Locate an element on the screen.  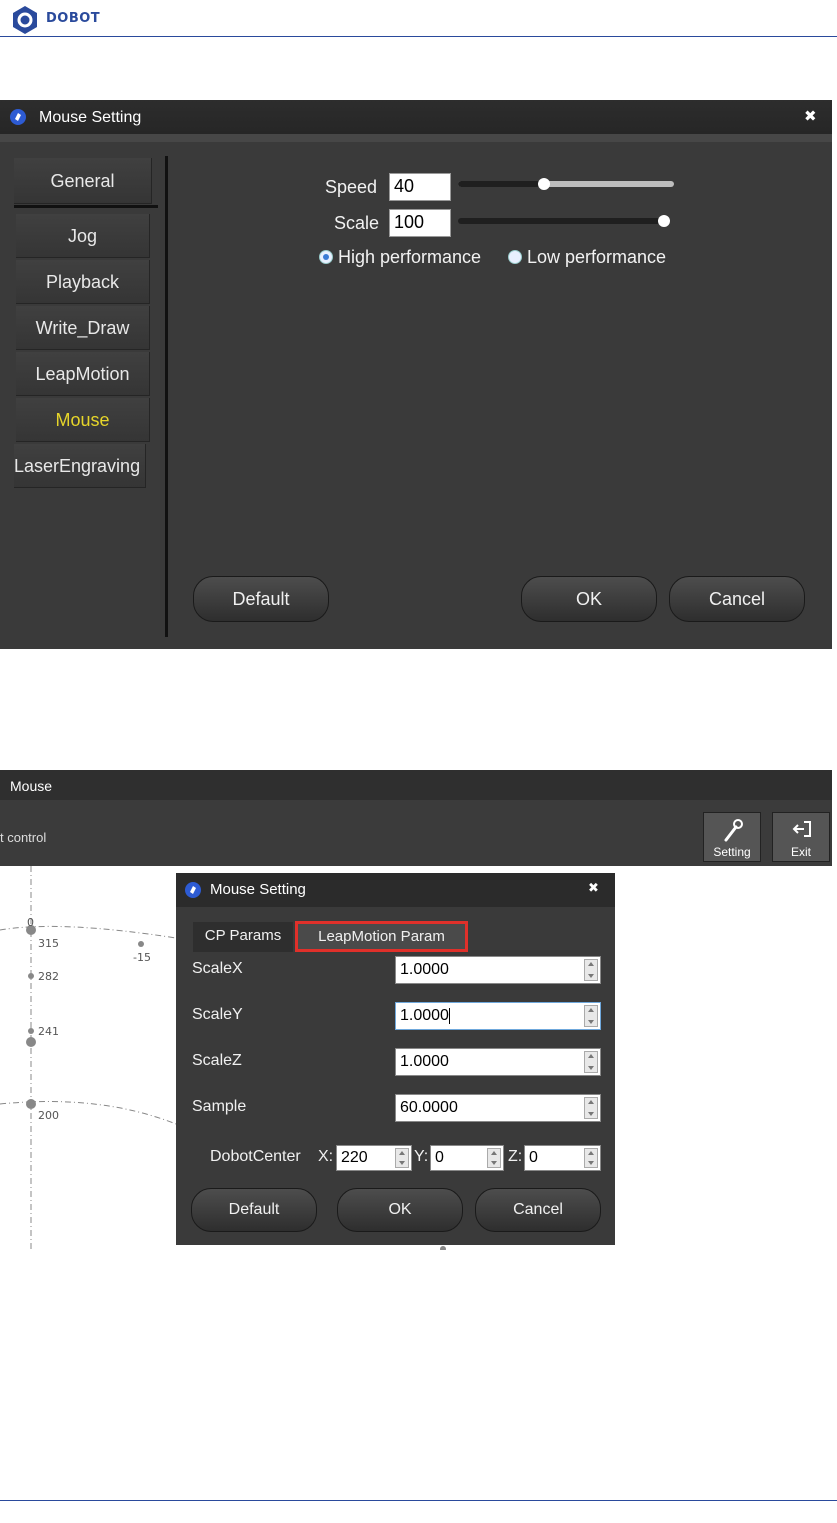
speed-label: Speed is located at coordinates (351, 187).